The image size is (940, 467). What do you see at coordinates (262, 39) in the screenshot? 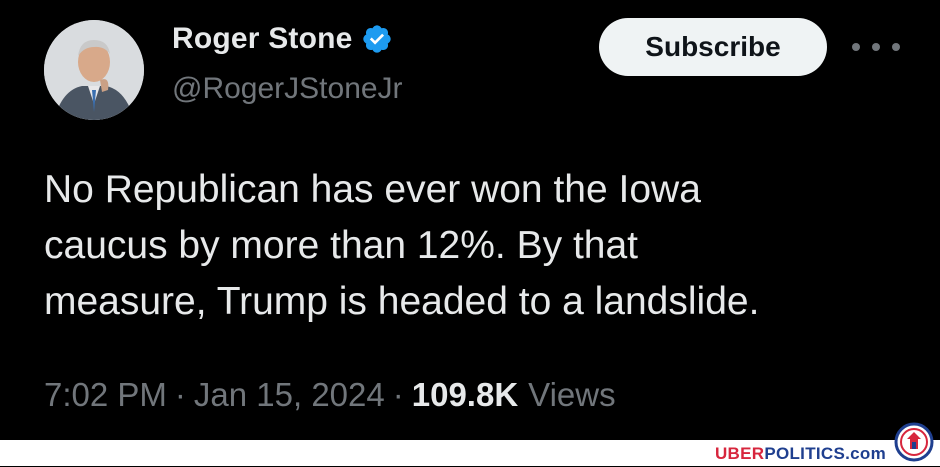
I see `display-name: Roger Stone` at bounding box center [262, 39].